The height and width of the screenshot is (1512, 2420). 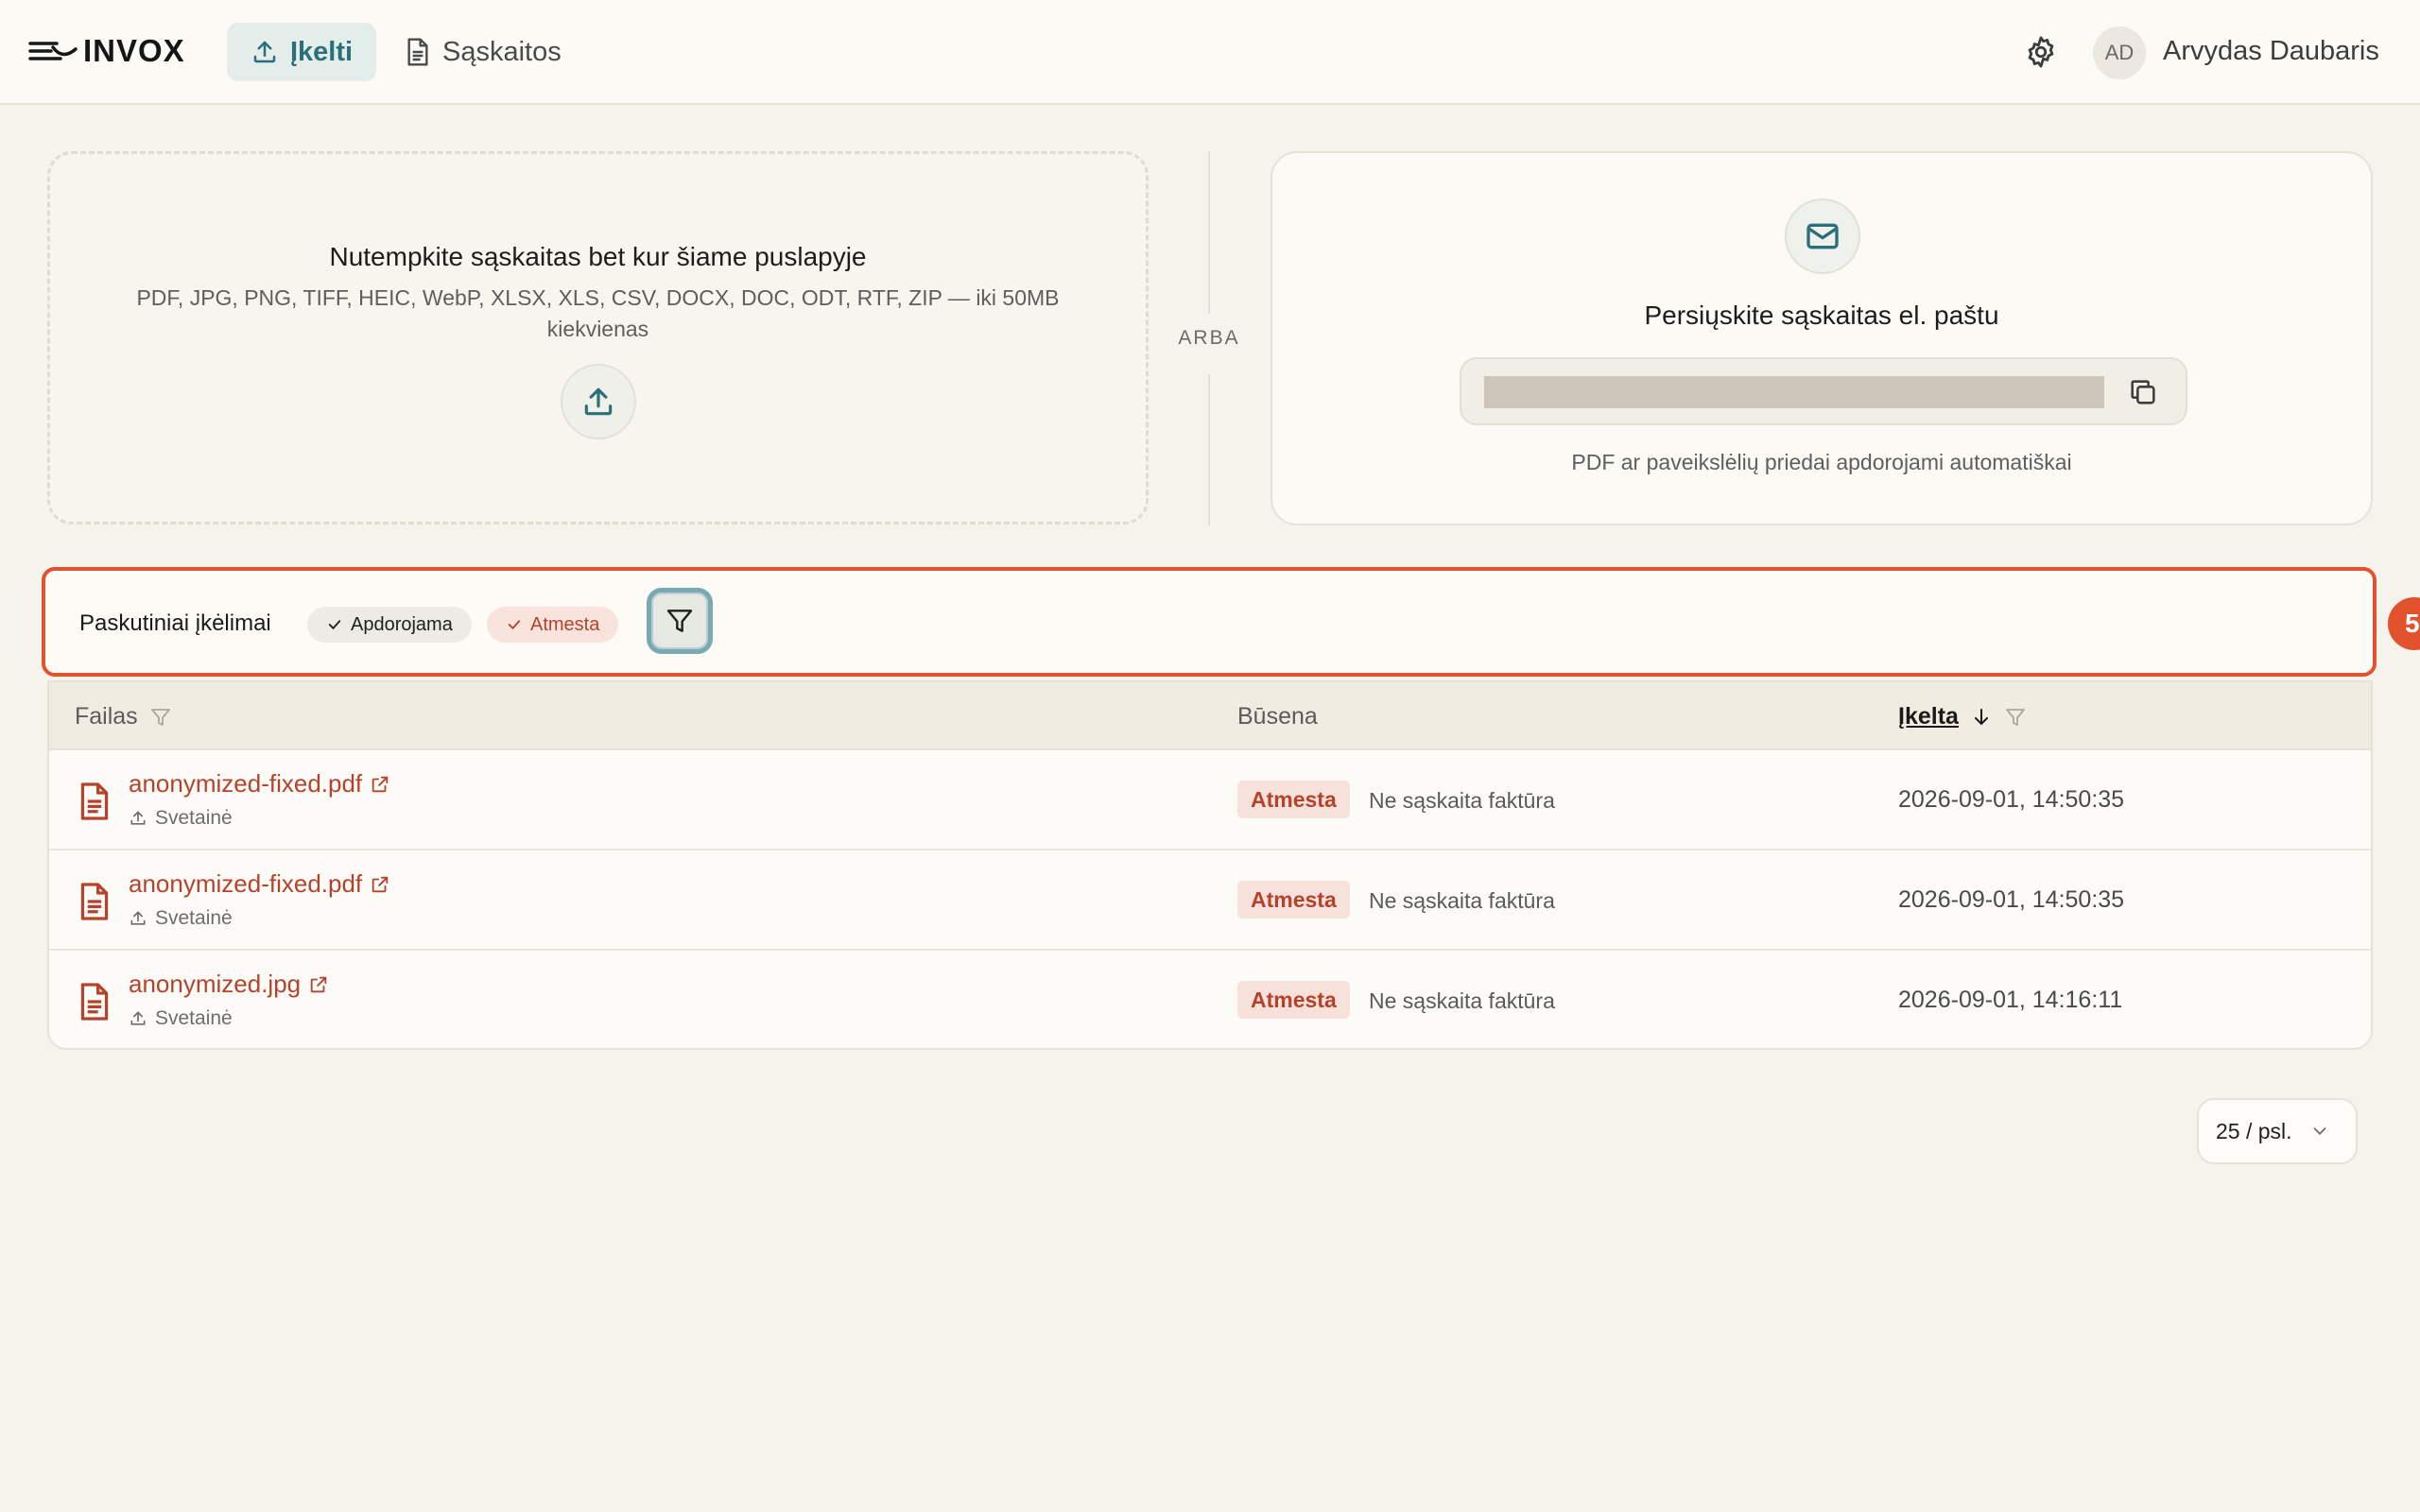 I want to click on upload-button, so click(x=598, y=401).